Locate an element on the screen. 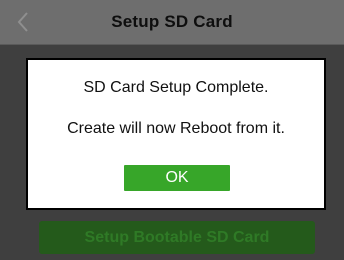 This screenshot has height=260, width=344. dialog-message-reboot: Create will now Reboot from it. is located at coordinates (176, 128).